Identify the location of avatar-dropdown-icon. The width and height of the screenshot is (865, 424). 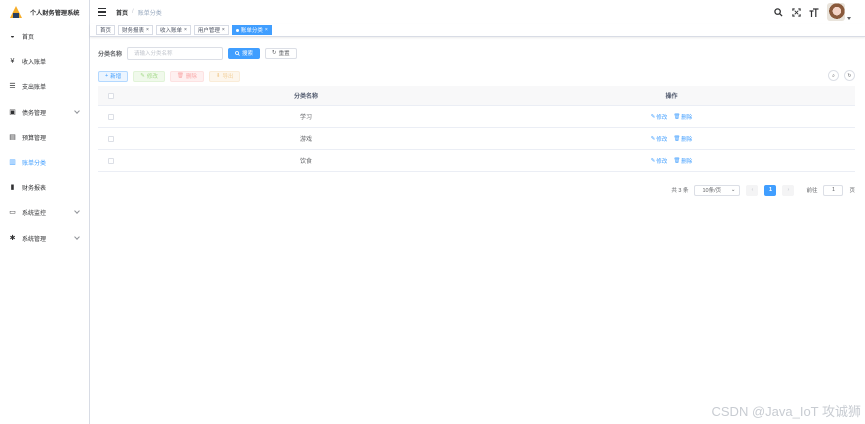
(849, 18).